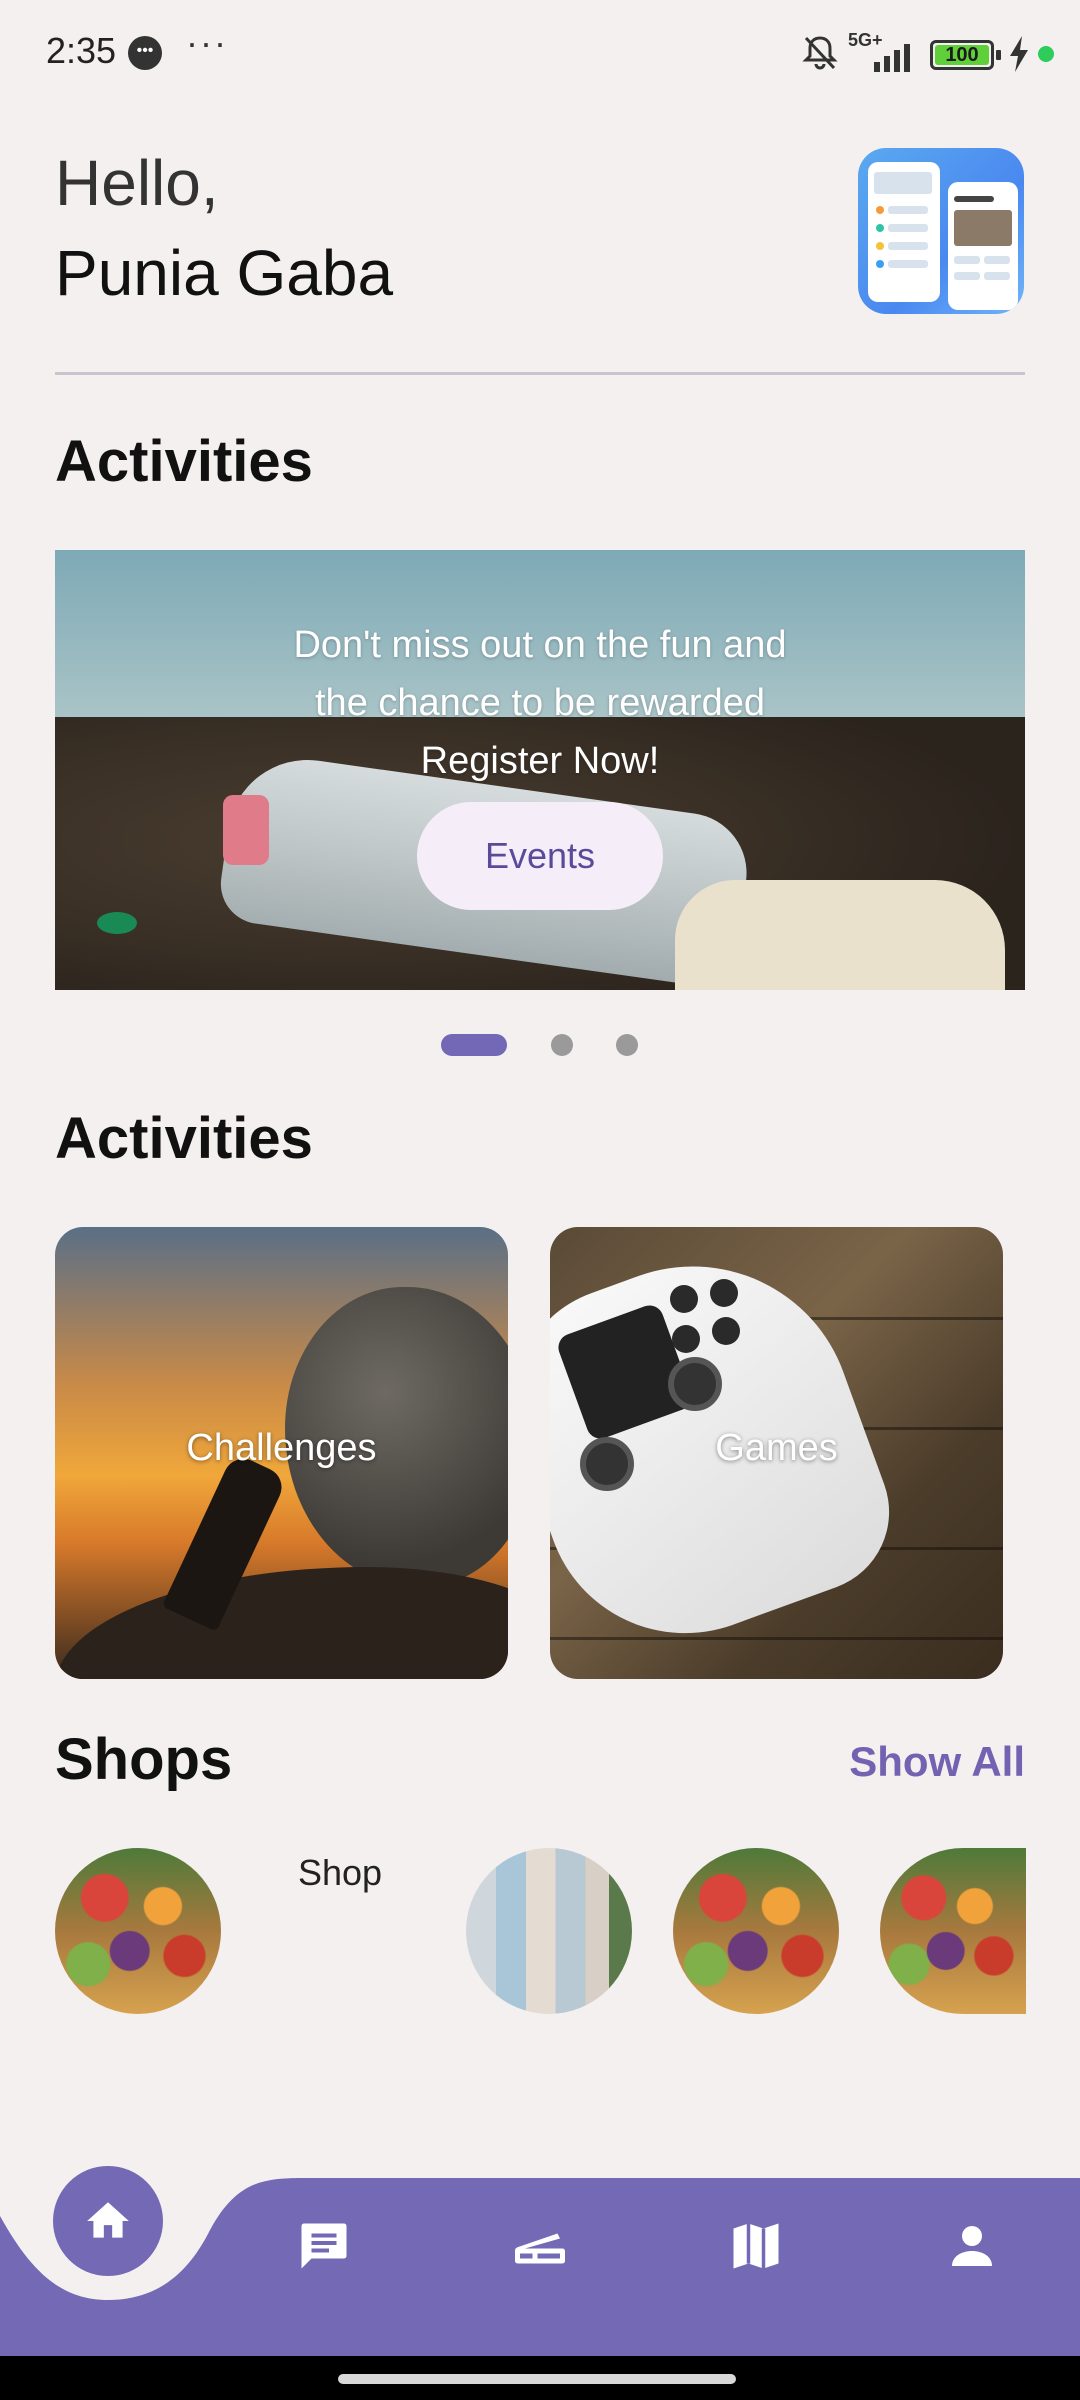  Describe the element at coordinates (207, 42) in the screenshot. I see `more-notifications-icon: ···` at that location.